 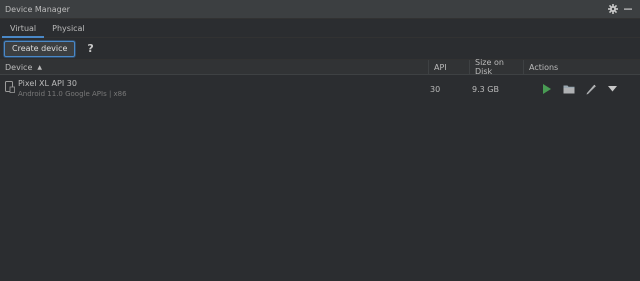 What do you see at coordinates (320, 28) in the screenshot?
I see `tab-bar: Virtual Physical` at bounding box center [320, 28].